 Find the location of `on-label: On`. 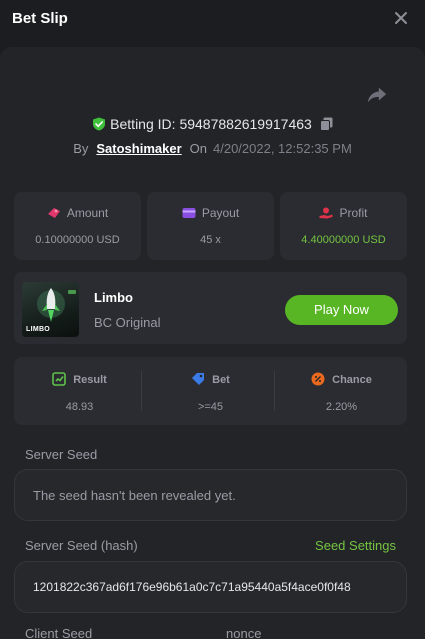

on-label: On is located at coordinates (198, 148).